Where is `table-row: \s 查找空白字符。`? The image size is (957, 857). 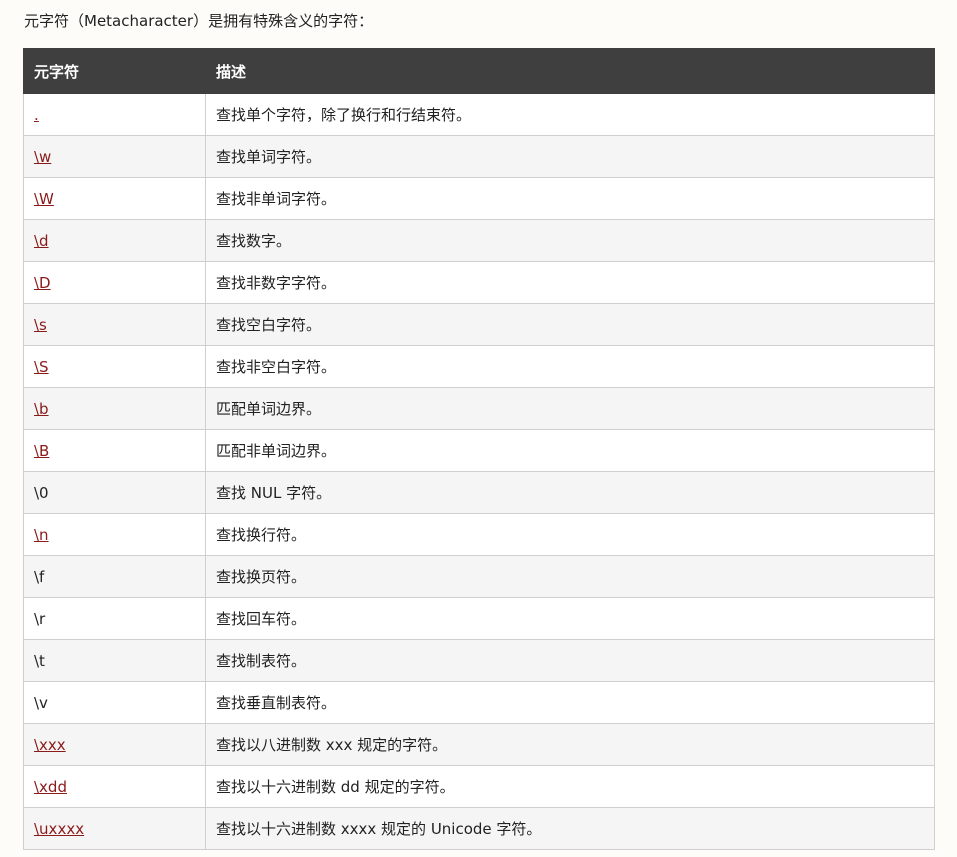
table-row: \s 查找空白字符。 is located at coordinates (479, 324).